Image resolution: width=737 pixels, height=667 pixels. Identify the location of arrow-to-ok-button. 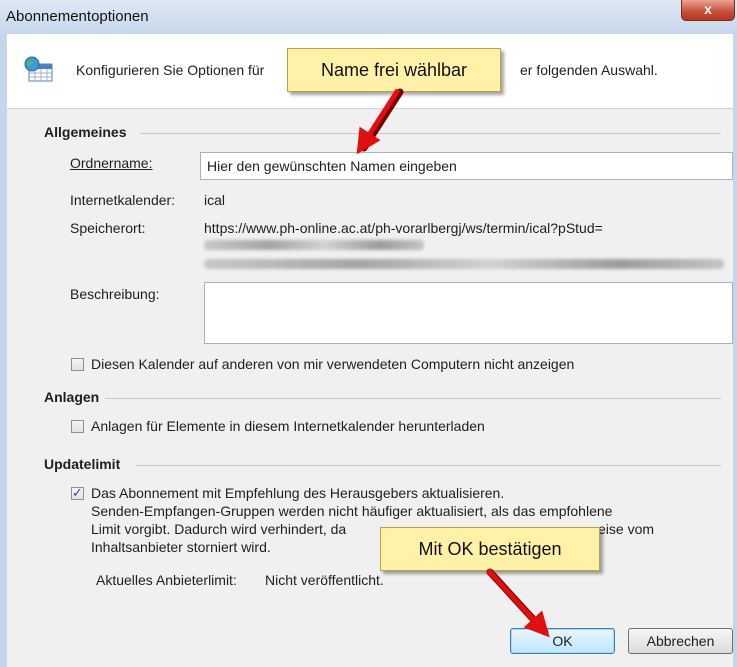
(518, 603).